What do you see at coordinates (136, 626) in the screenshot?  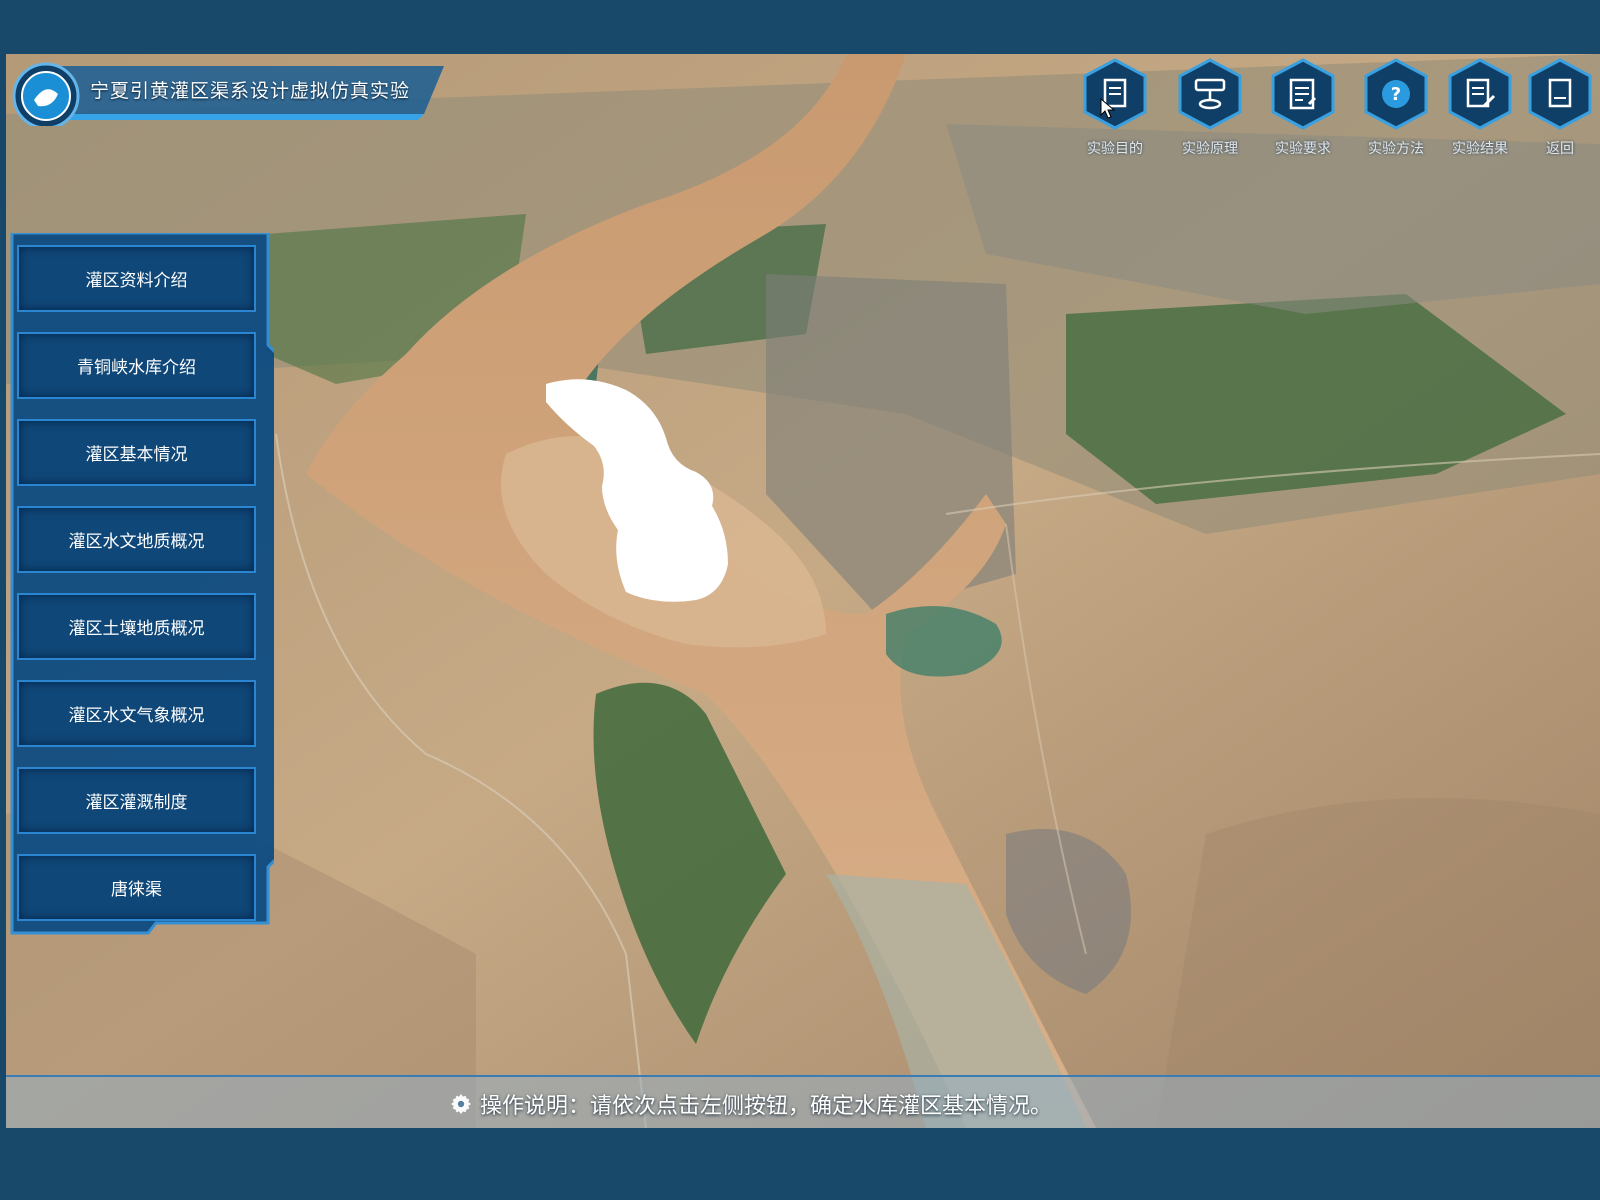 I see `sidebar-item-soil-geology: 灌区土壤地质概况` at bounding box center [136, 626].